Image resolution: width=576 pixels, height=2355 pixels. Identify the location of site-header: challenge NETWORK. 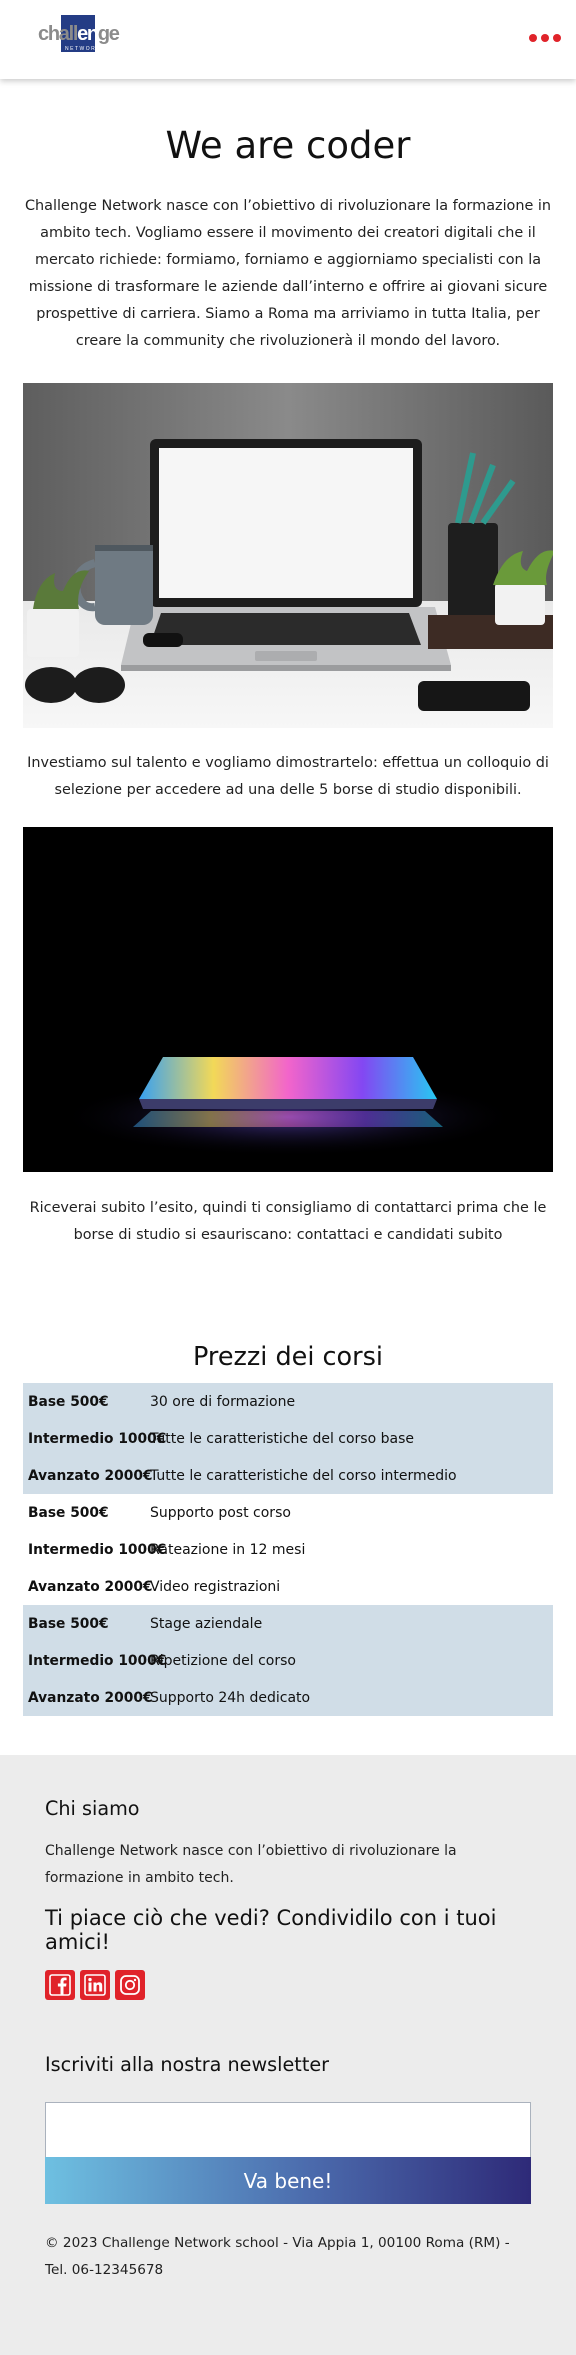
(288, 39).